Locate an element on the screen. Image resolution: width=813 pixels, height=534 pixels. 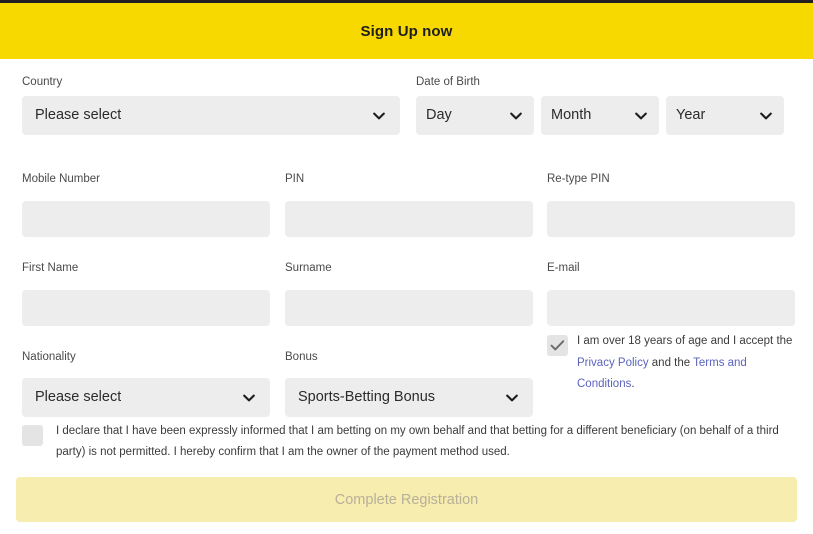
email-field is located at coordinates (671, 308).